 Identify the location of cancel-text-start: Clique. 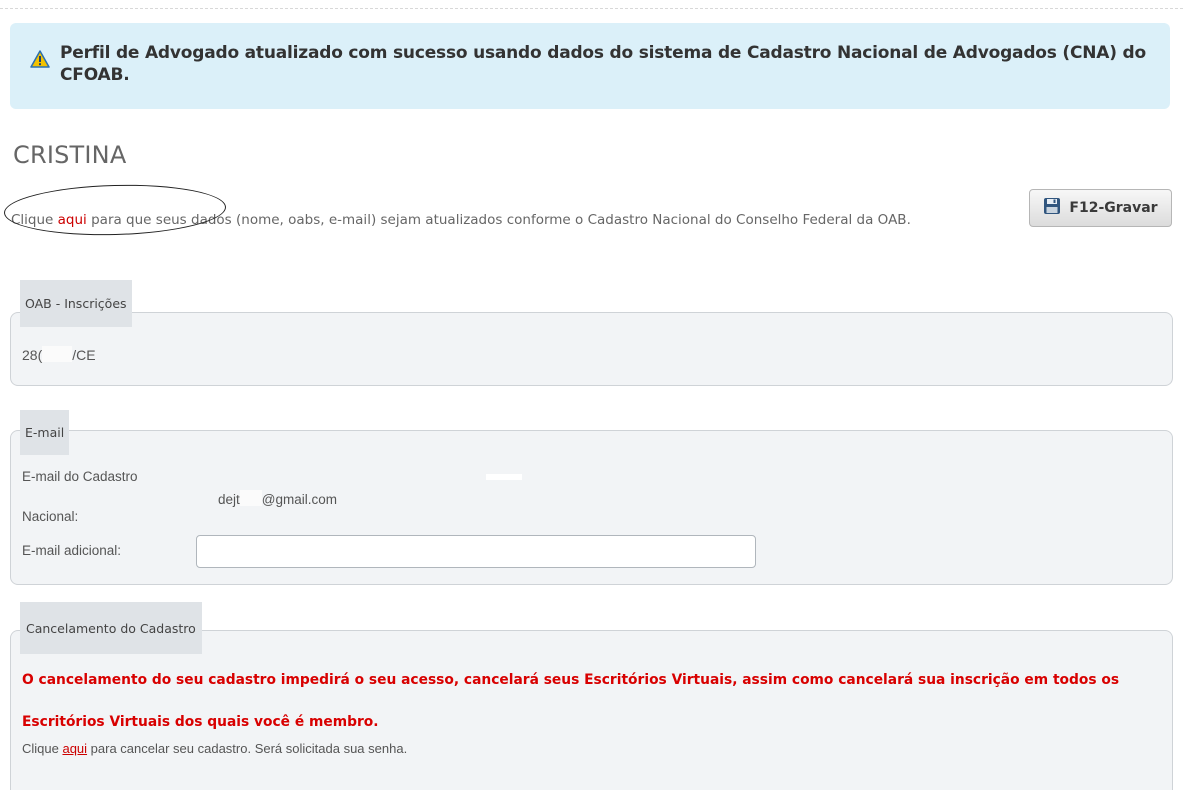
(42, 748).